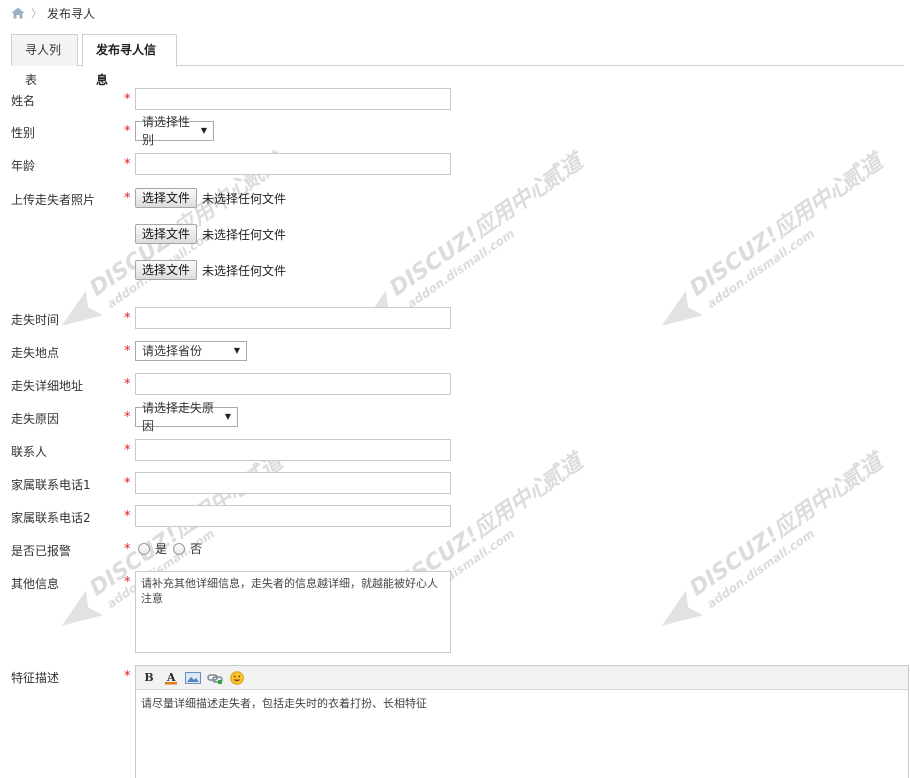 The height and width of the screenshot is (778, 910). I want to click on lost-address-input, so click(293, 384).